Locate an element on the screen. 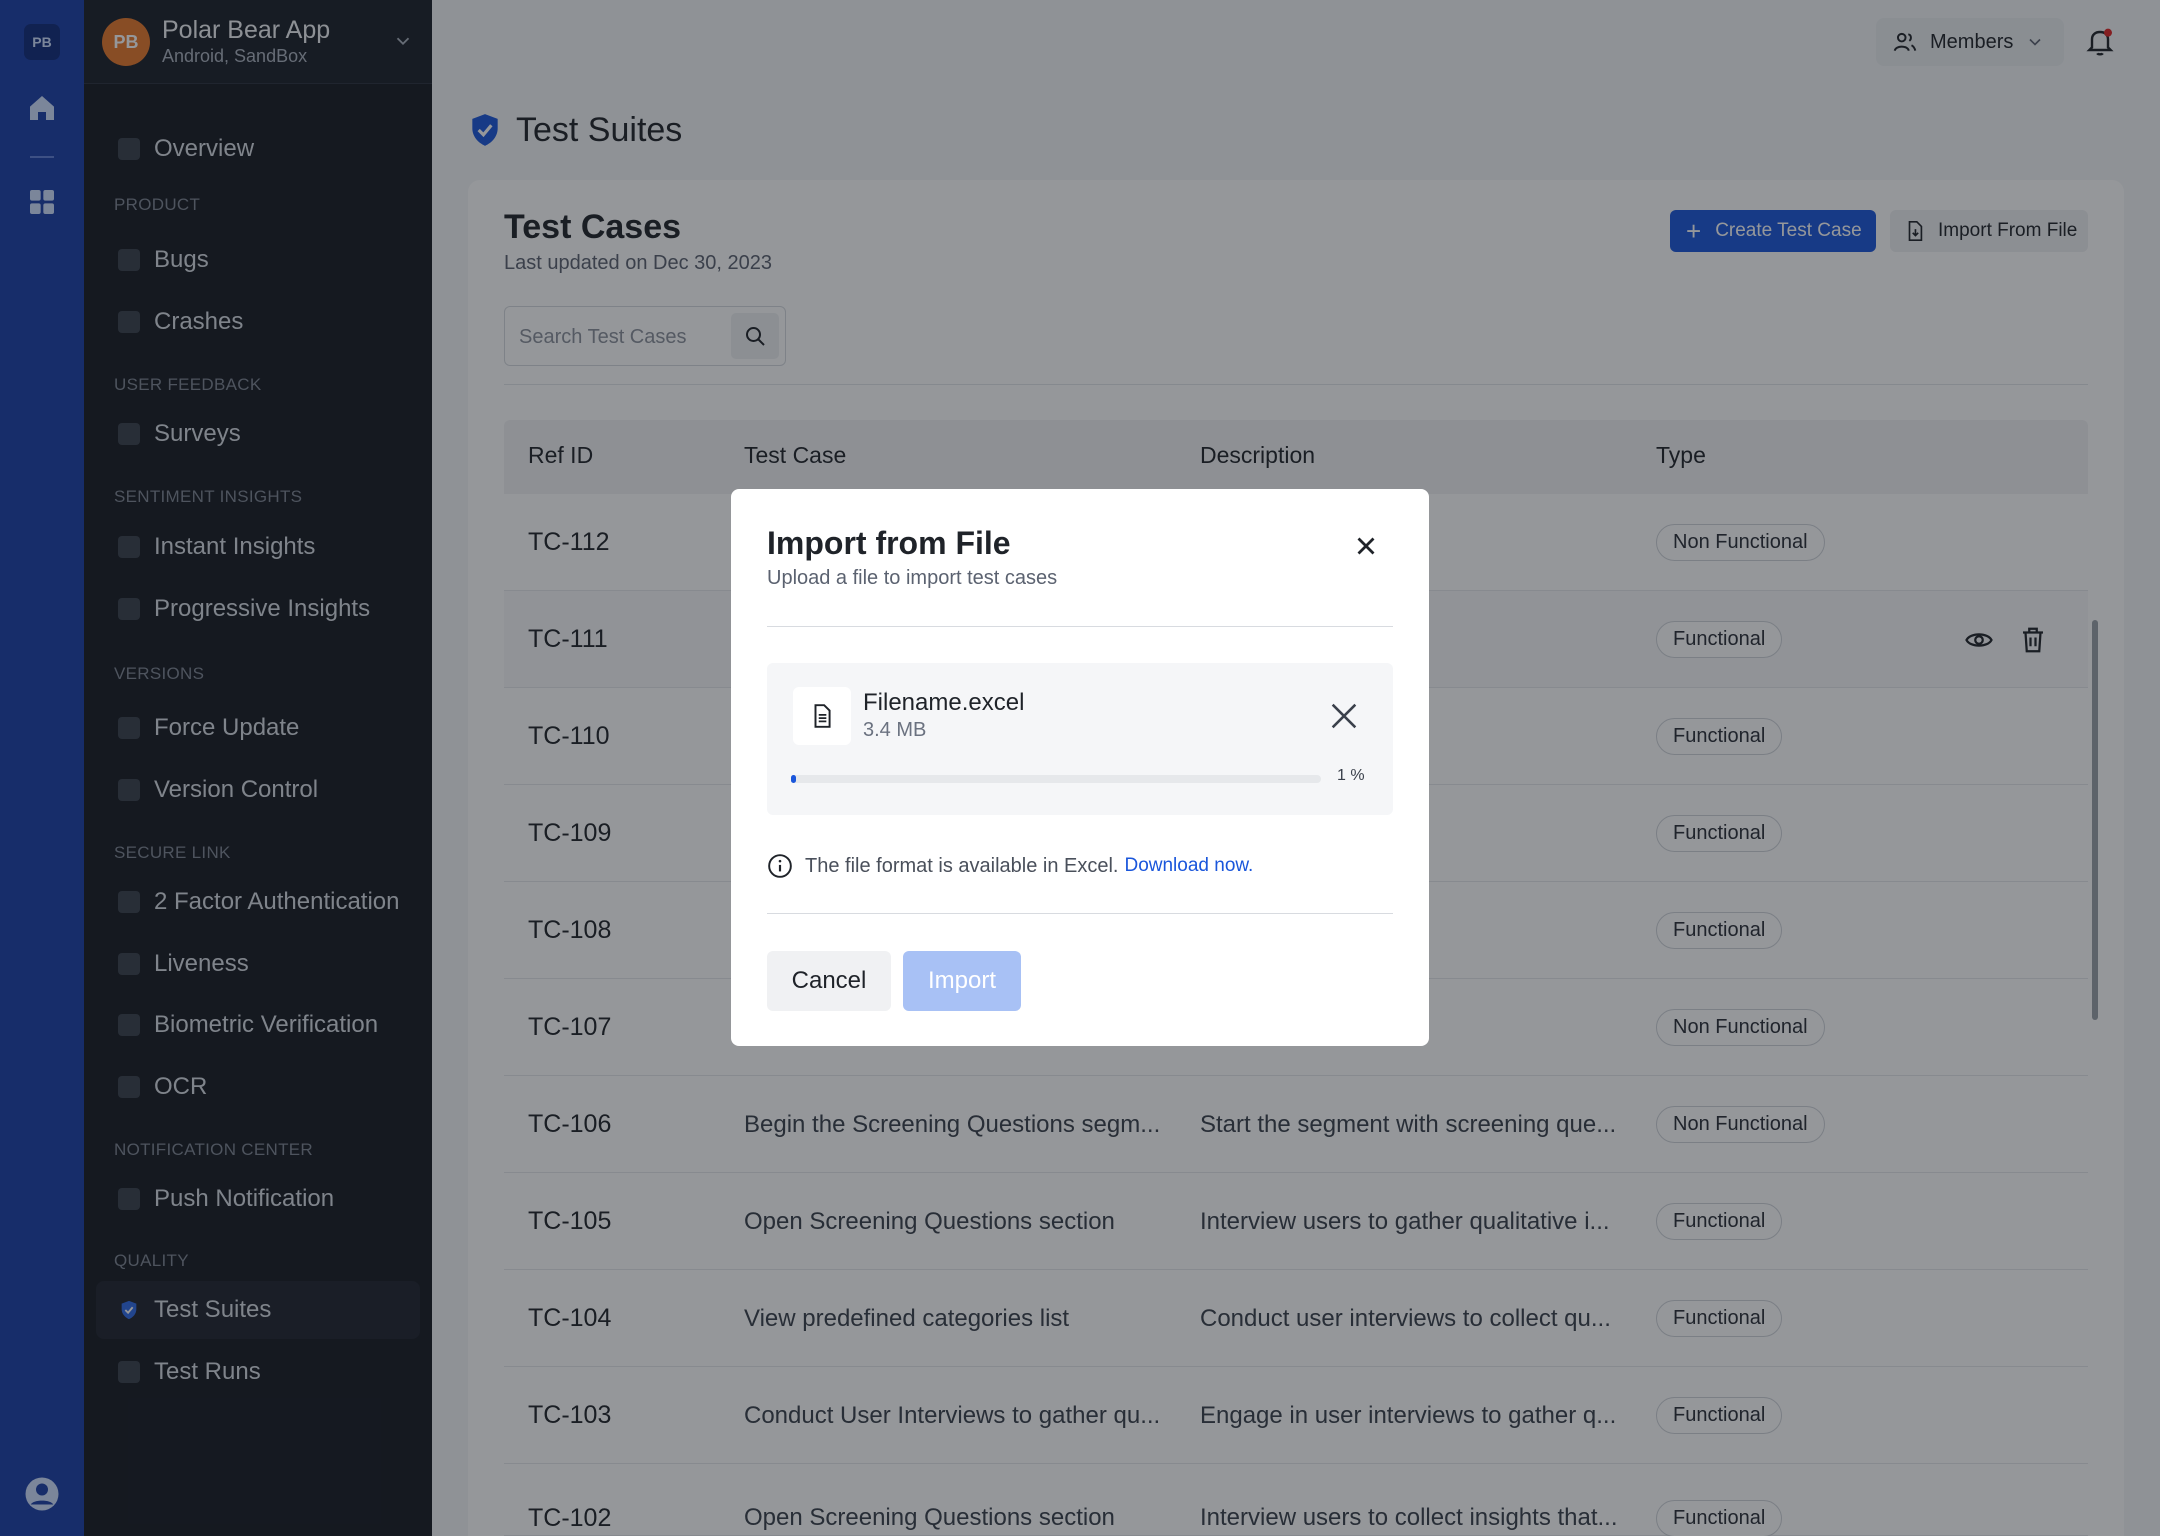 The image size is (2160, 1536). remove-file-icon is located at coordinates (1344, 716).